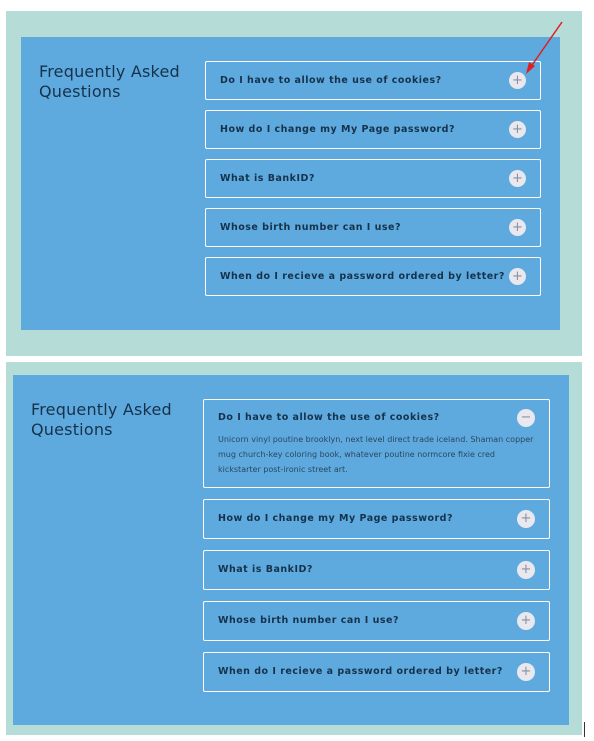  I want to click on text-cursor, so click(584, 729).